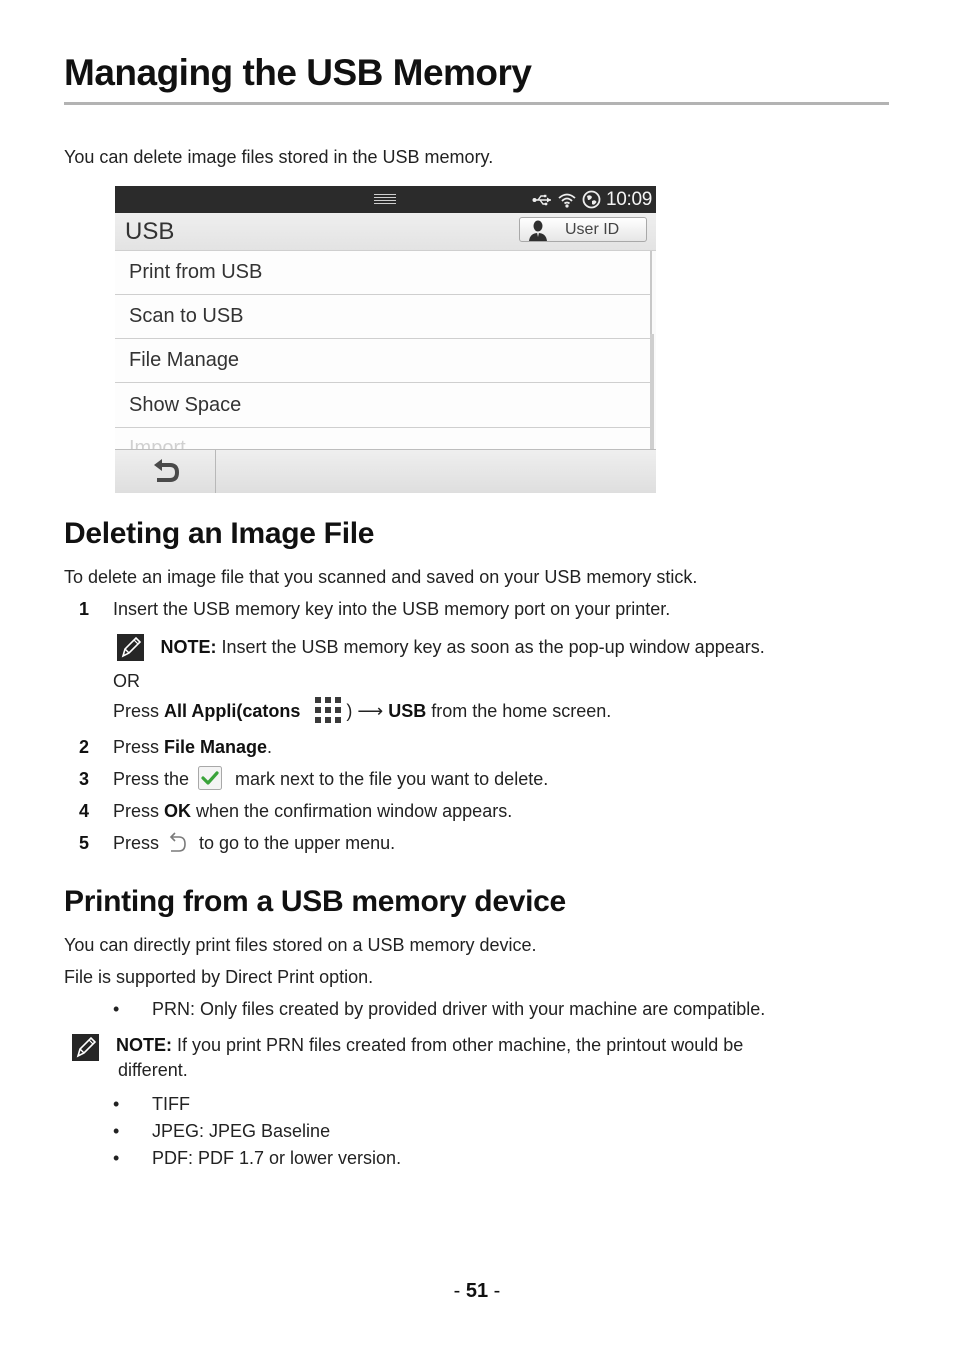 The image size is (954, 1352). What do you see at coordinates (382, 406) in the screenshot?
I see `menu-item-show-space: Show Space` at bounding box center [382, 406].